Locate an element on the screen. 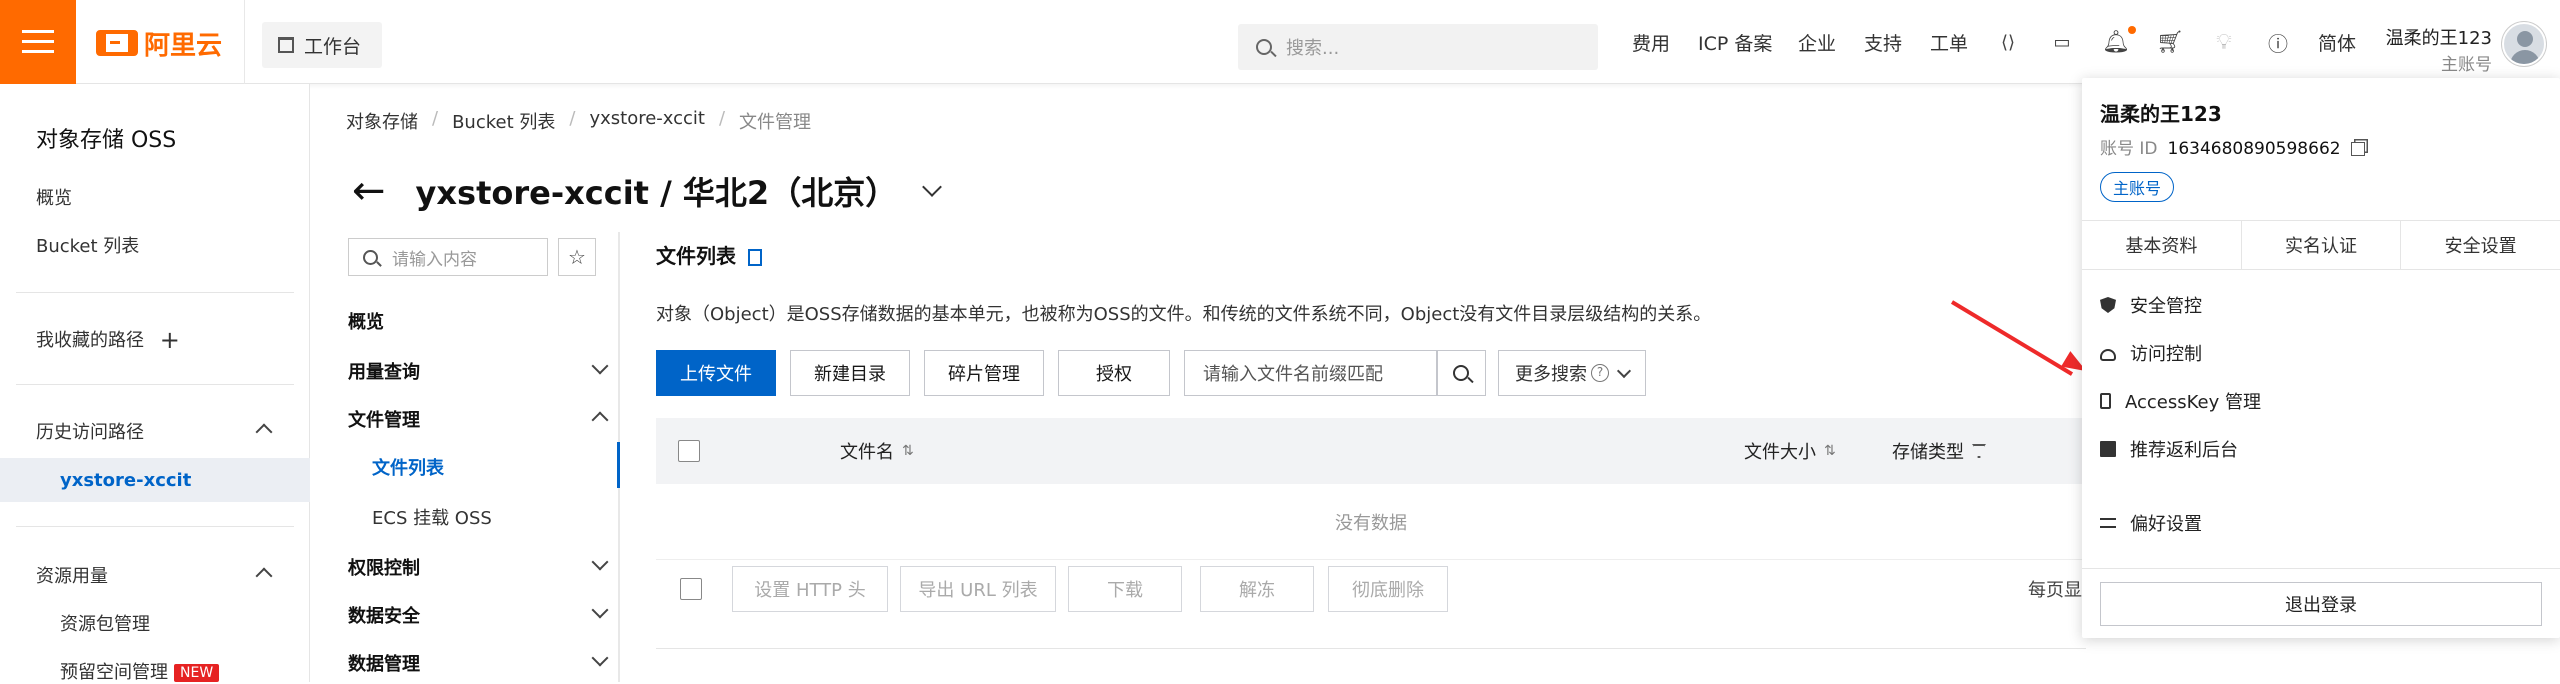 The height and width of the screenshot is (684, 2560). nav-history: 历史访问路径 is located at coordinates (90, 431).